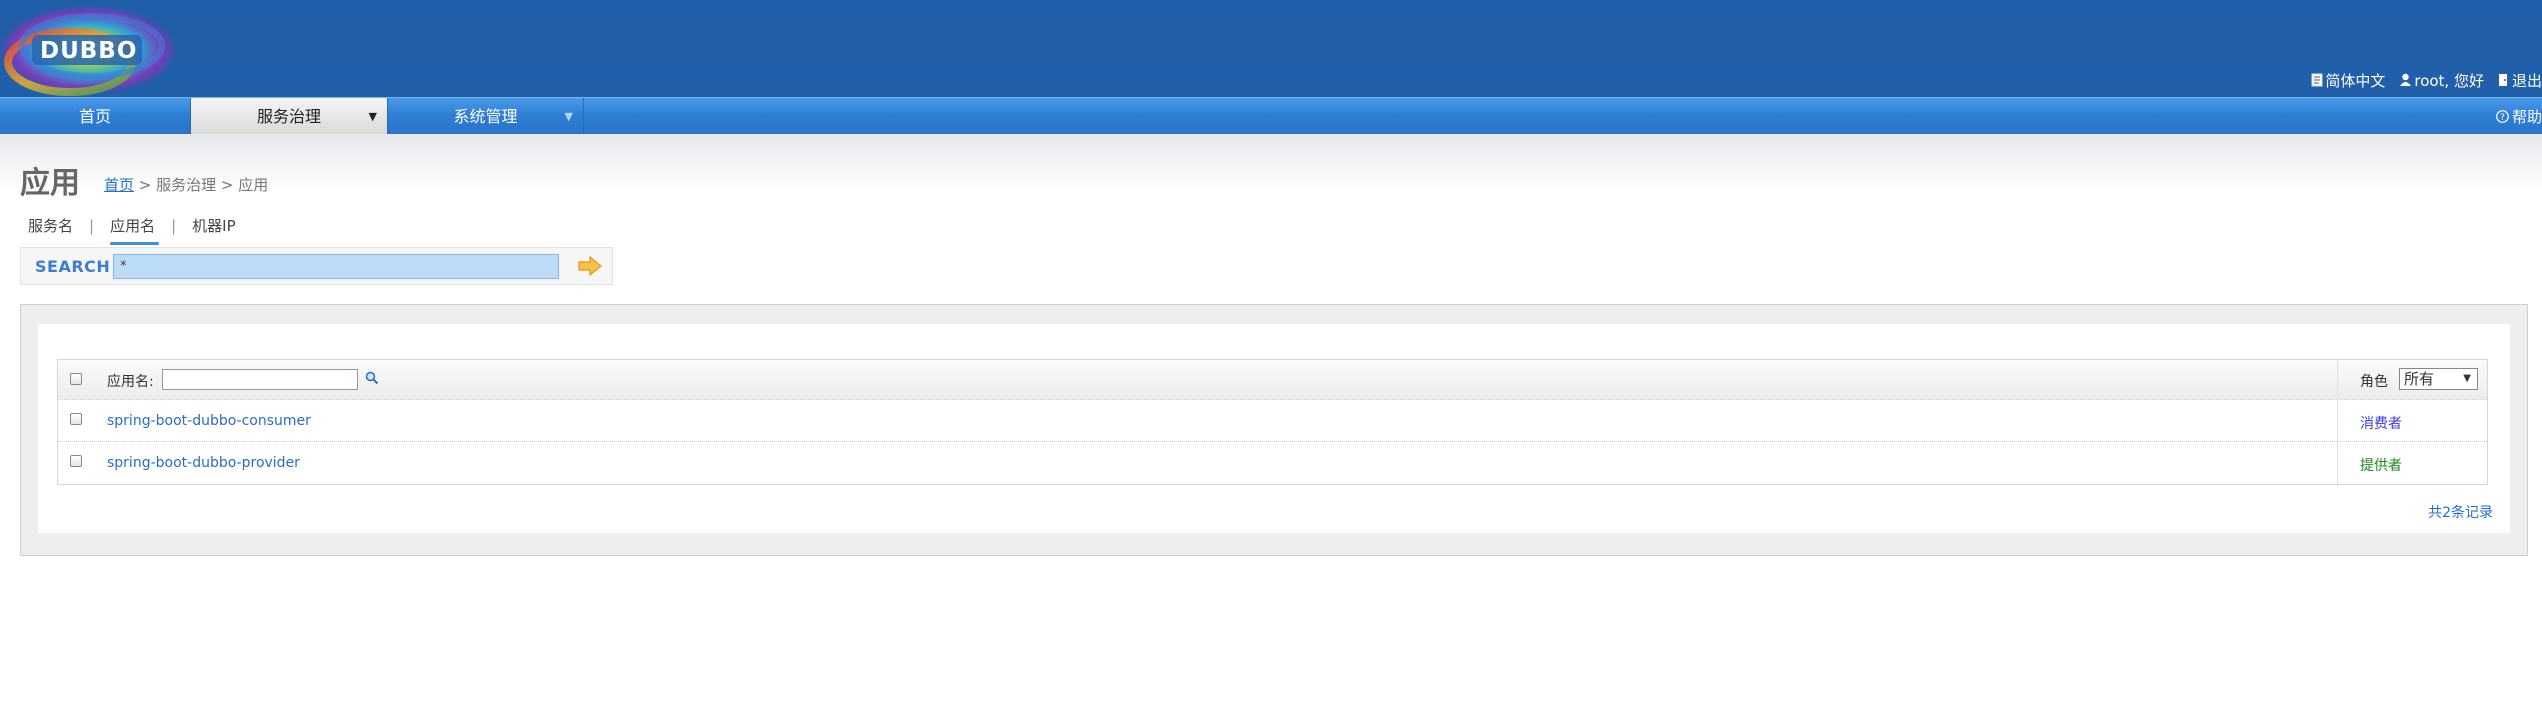  I want to click on menu-item-label: 服务治理, so click(288, 116).